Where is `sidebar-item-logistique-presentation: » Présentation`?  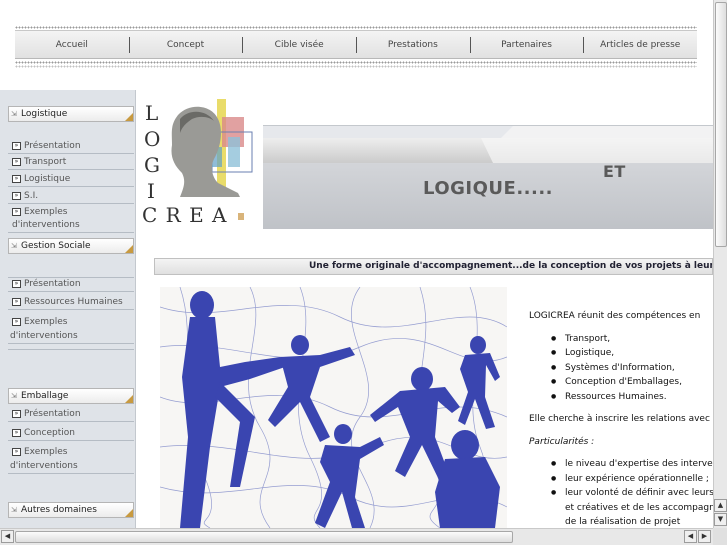 sidebar-item-logistique-presentation: » Présentation is located at coordinates (71, 147).